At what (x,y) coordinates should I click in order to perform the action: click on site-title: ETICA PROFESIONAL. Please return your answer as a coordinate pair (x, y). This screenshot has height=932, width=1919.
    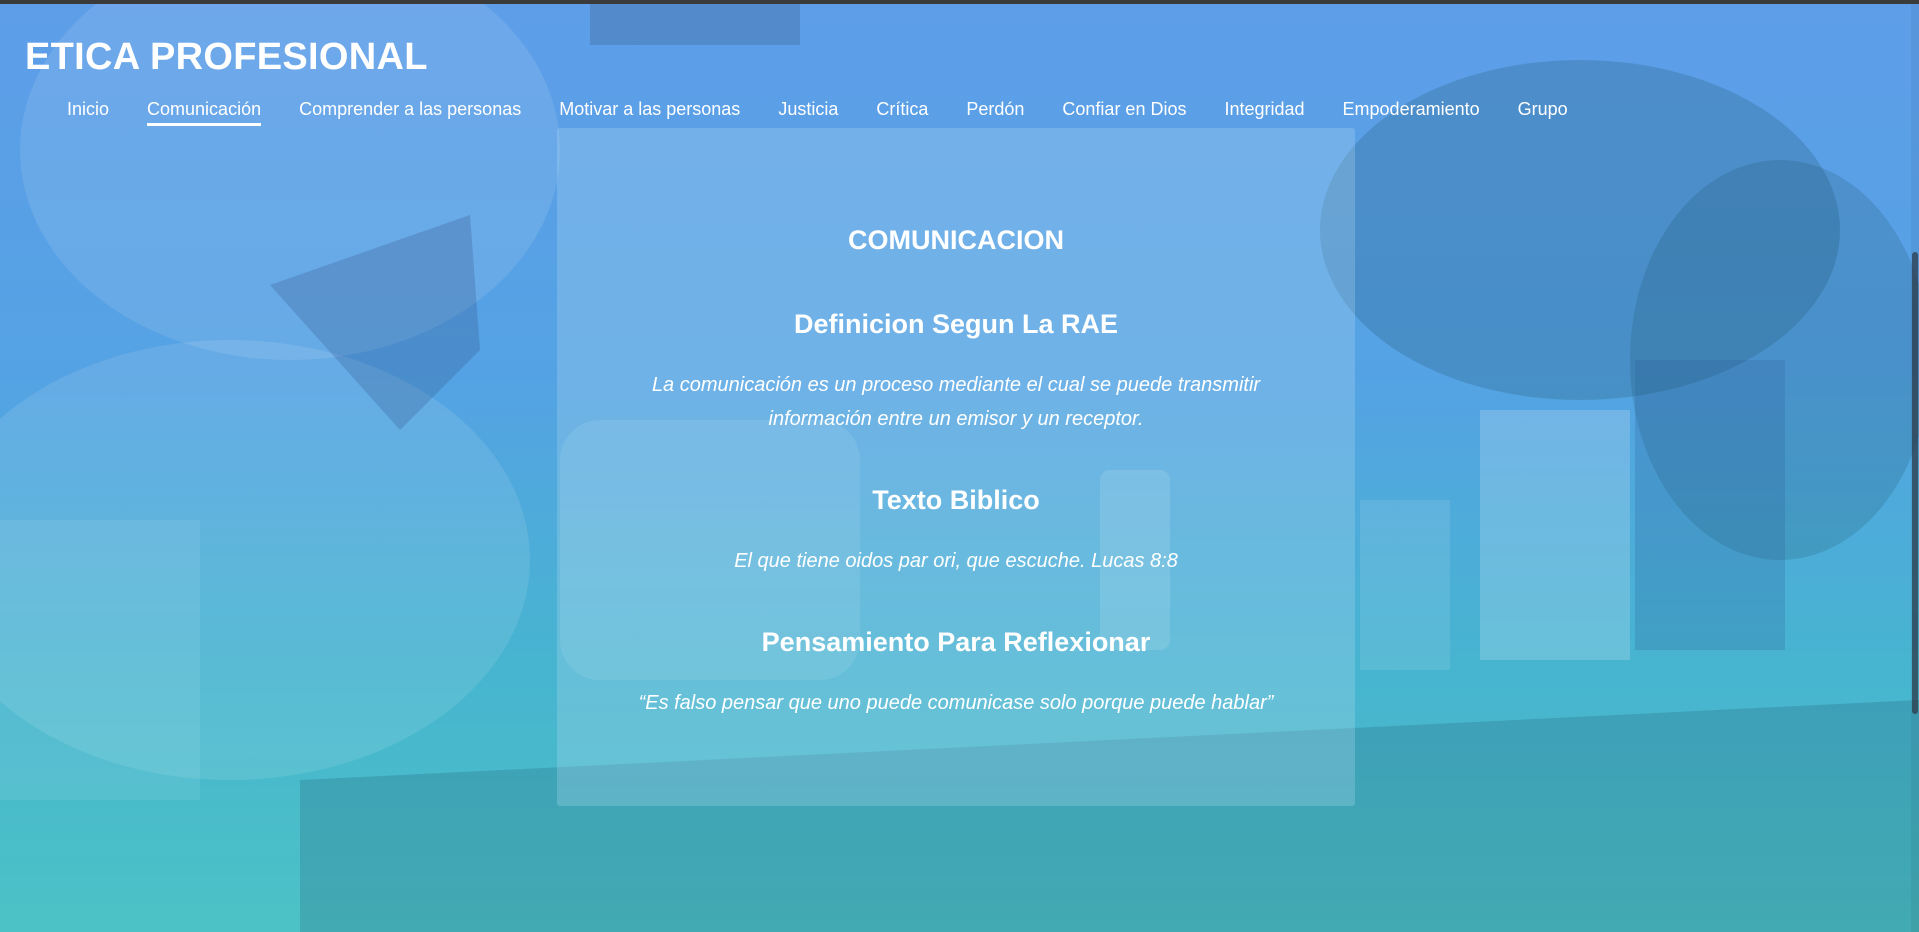
    Looking at the image, I should click on (226, 57).